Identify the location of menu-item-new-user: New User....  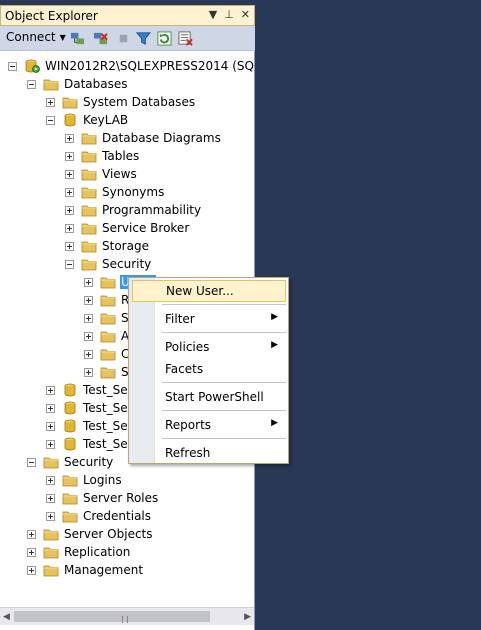
(209, 291).